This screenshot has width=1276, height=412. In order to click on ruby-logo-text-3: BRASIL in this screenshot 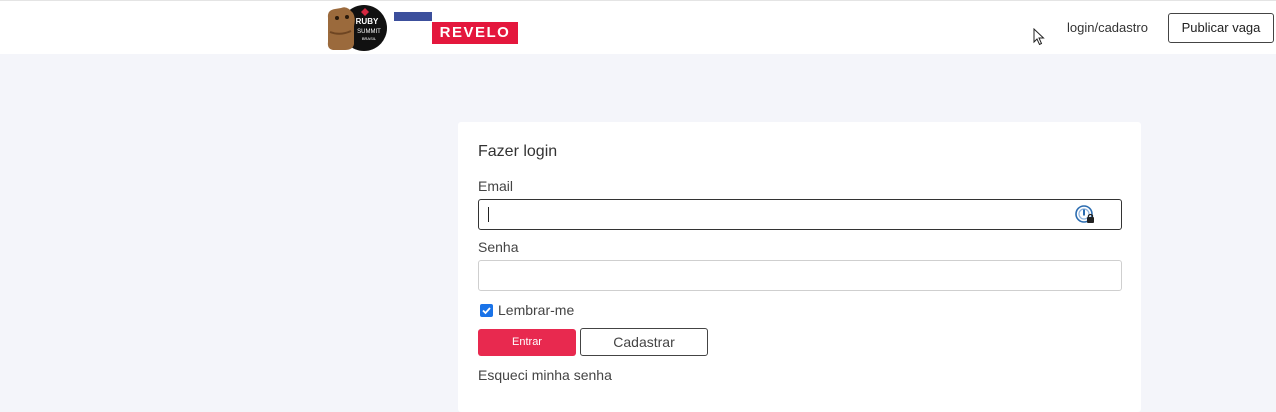, I will do `click(369, 38)`.